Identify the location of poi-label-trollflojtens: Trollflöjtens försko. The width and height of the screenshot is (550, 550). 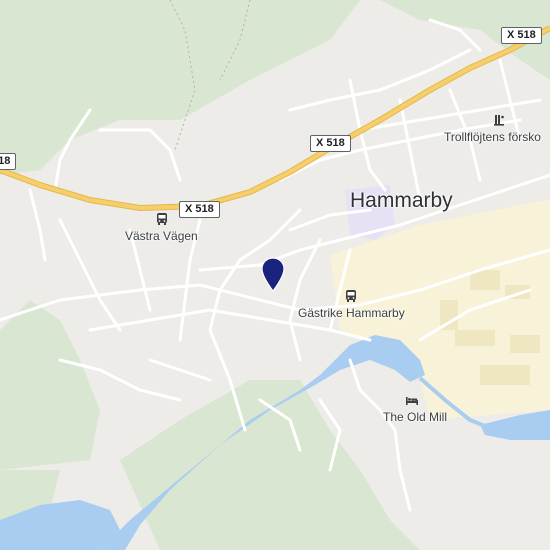
(492, 137).